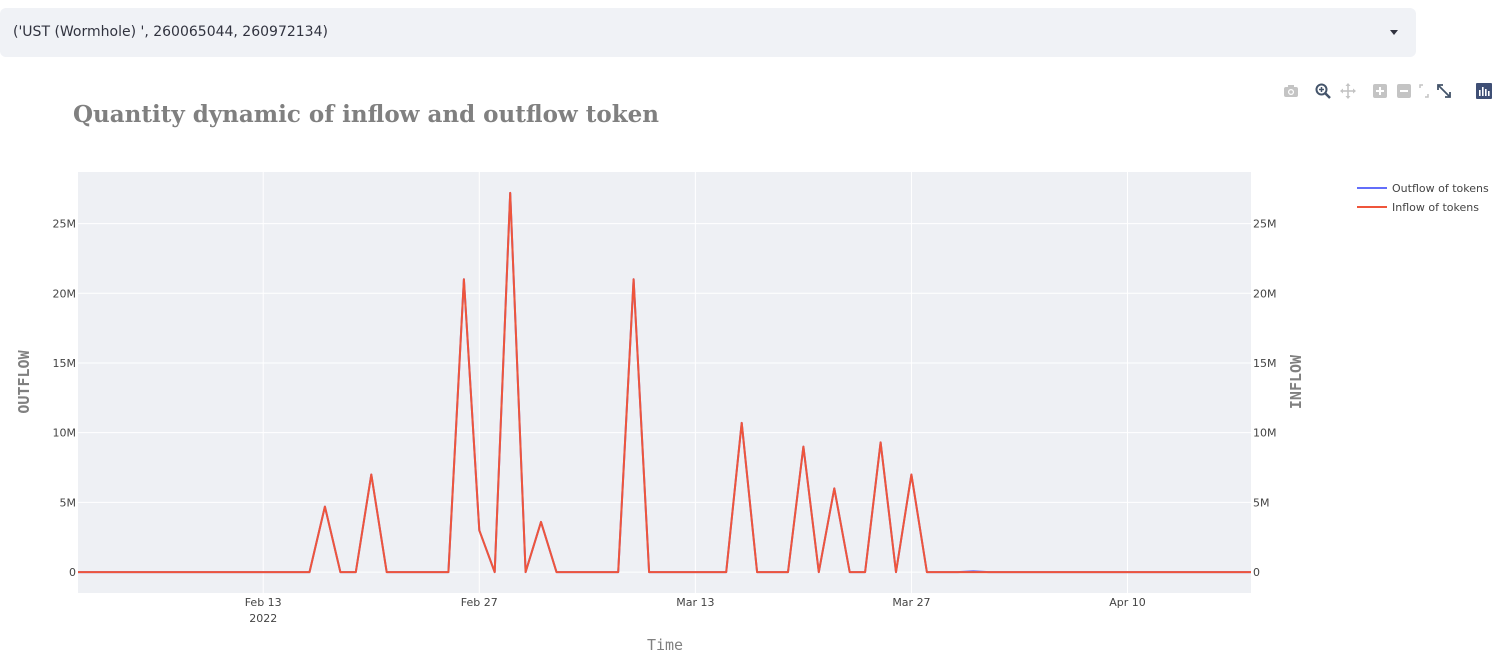  Describe the element at coordinates (695, 610) in the screenshot. I see `x-axis: Feb 13 2022 Feb 27 Mar 13 Mar 27 Apr 10` at that location.